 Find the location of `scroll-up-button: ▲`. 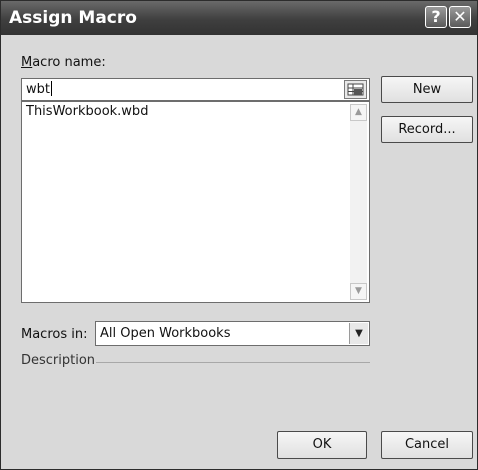

scroll-up-button: ▲ is located at coordinates (358, 112).